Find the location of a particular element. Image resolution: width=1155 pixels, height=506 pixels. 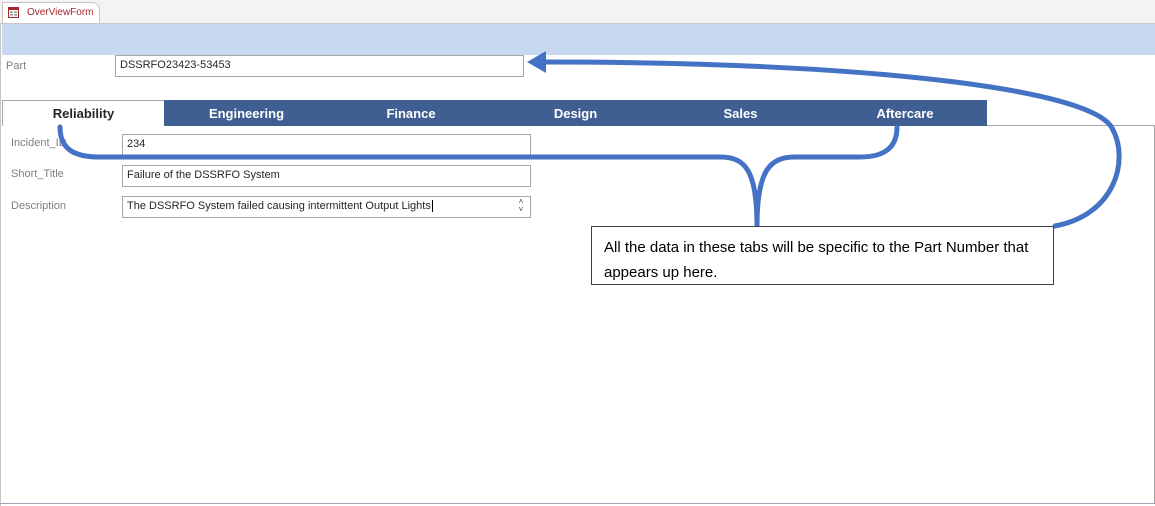

document-tab-overviewform: OverViewForm is located at coordinates (51, 12).